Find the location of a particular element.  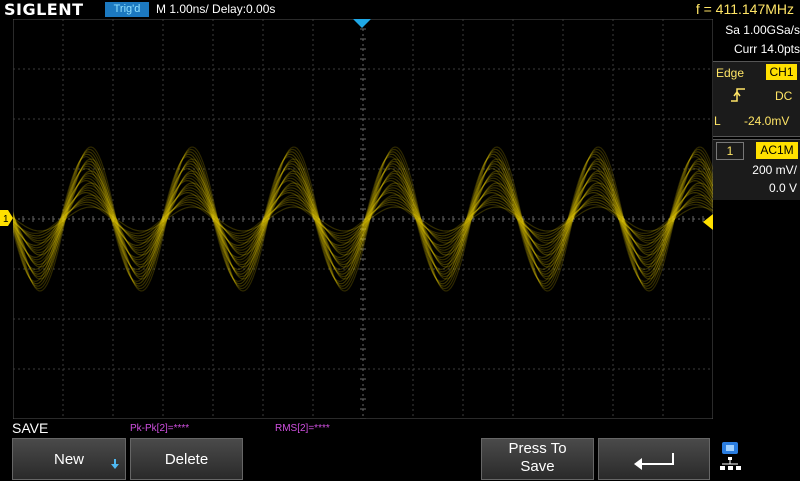

ch1-marker-label: 1 is located at coordinates (6, 219).